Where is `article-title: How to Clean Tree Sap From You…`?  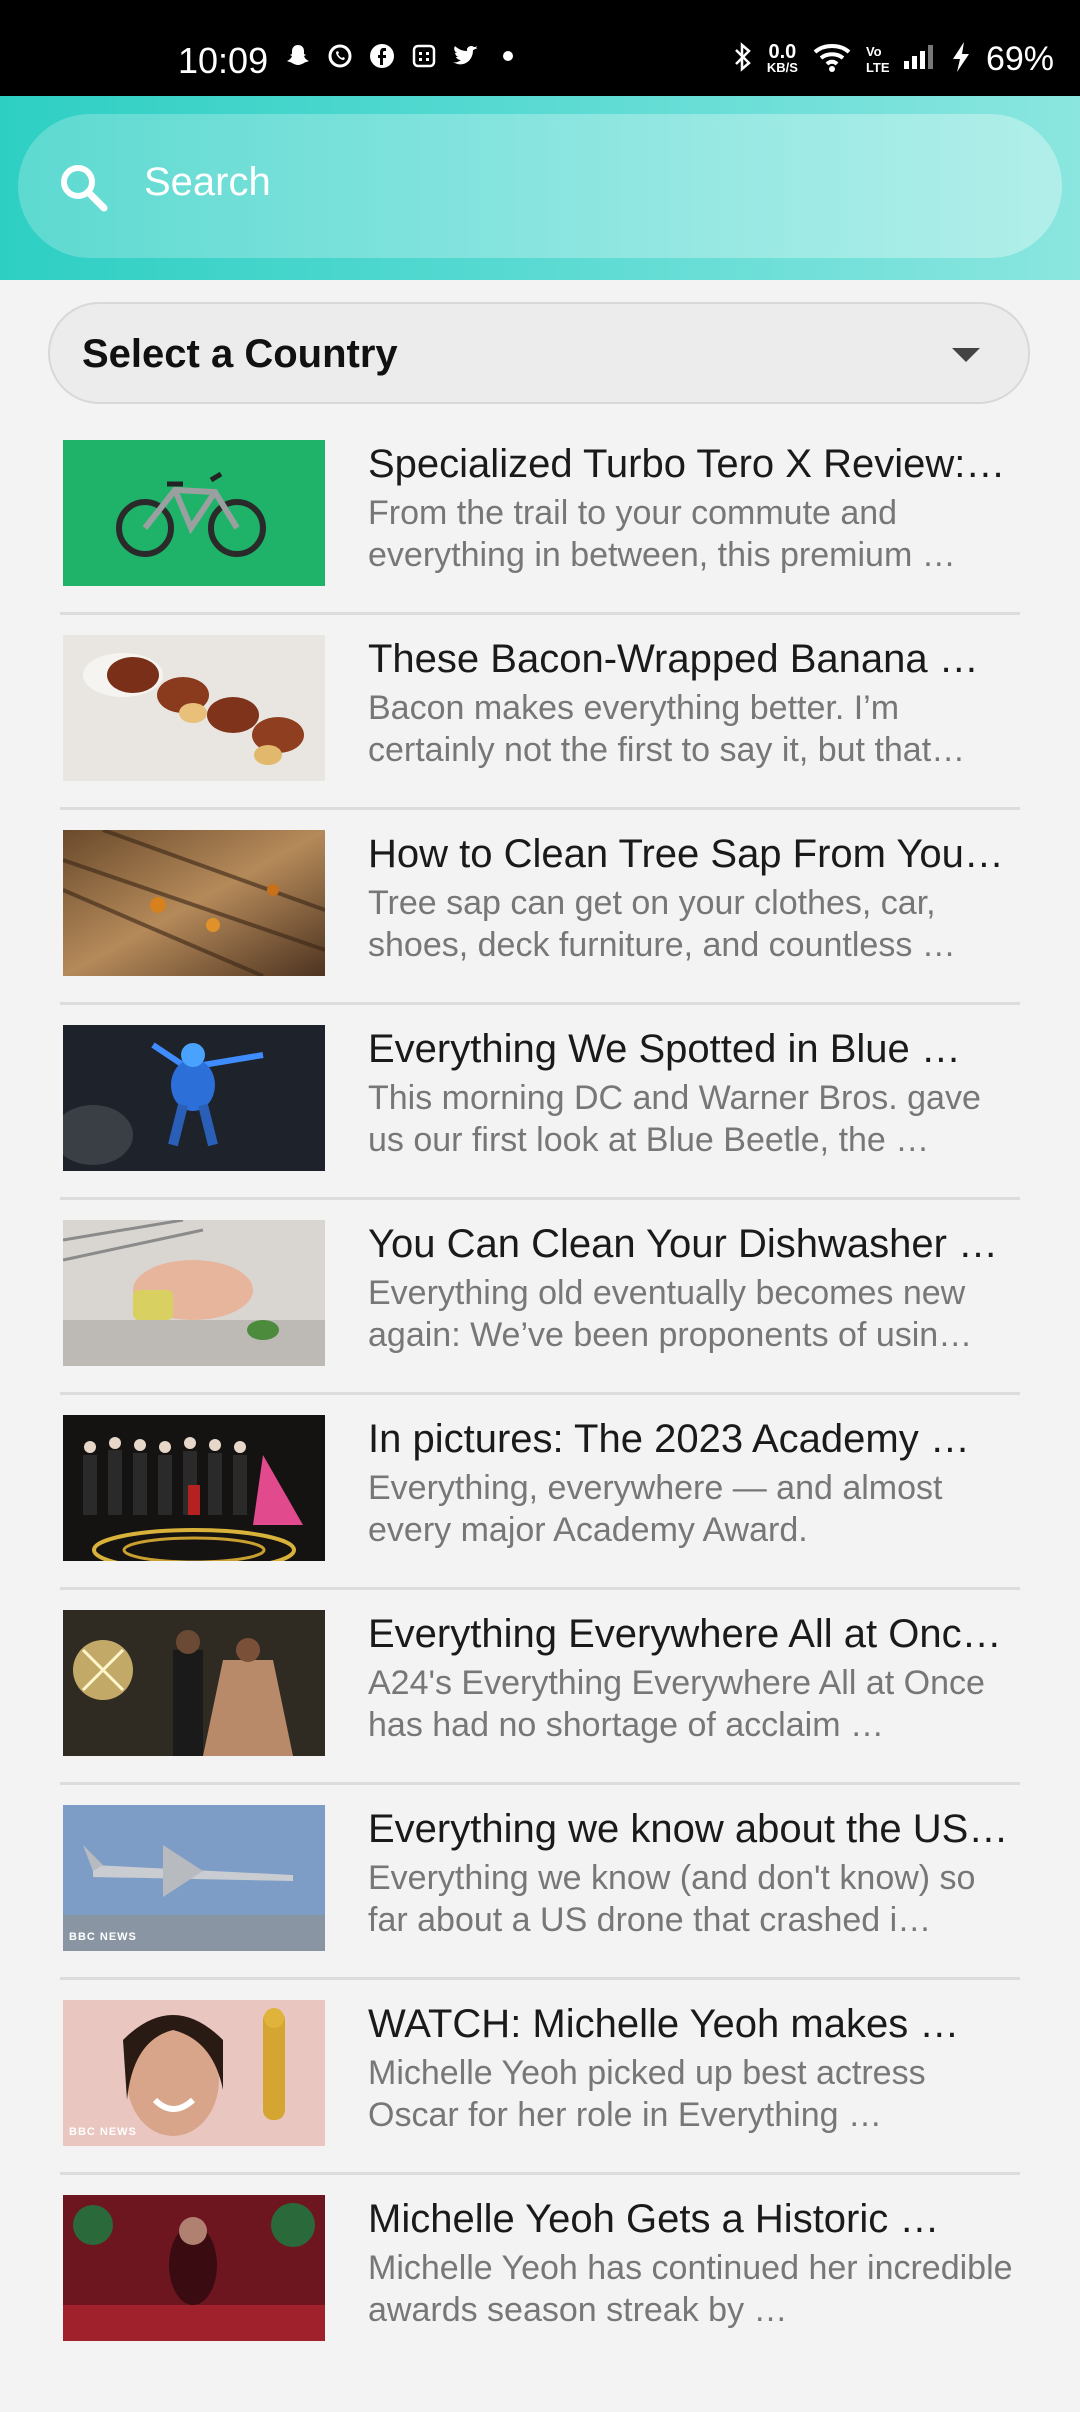 article-title: How to Clean Tree Sap From You… is located at coordinates (686, 854).